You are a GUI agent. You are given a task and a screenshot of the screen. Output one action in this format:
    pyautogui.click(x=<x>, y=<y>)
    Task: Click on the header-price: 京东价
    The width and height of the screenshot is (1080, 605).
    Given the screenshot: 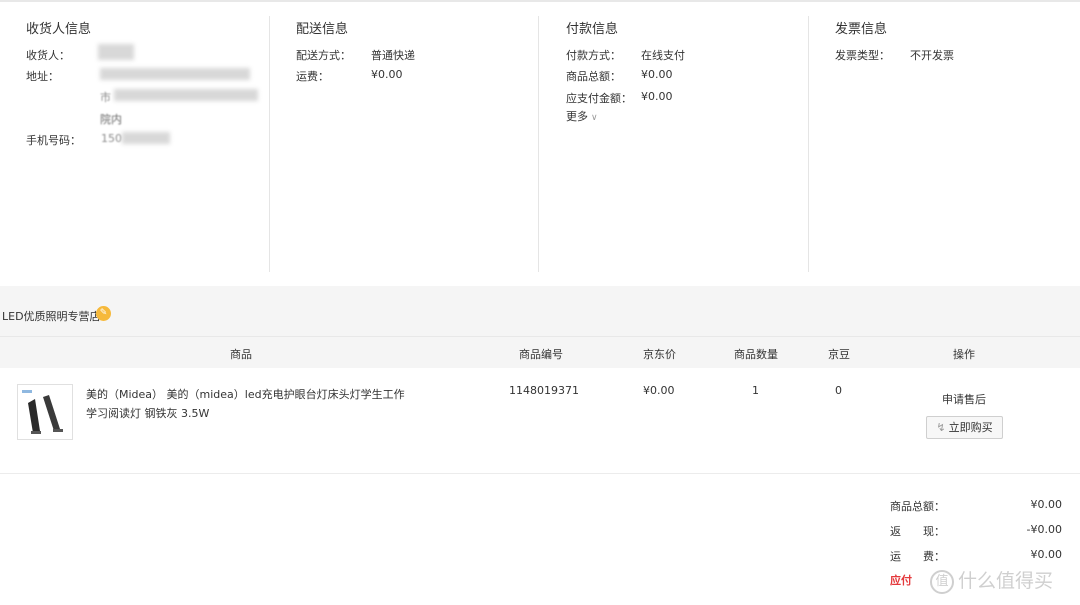 What is the action you would take?
    pyautogui.click(x=659, y=354)
    